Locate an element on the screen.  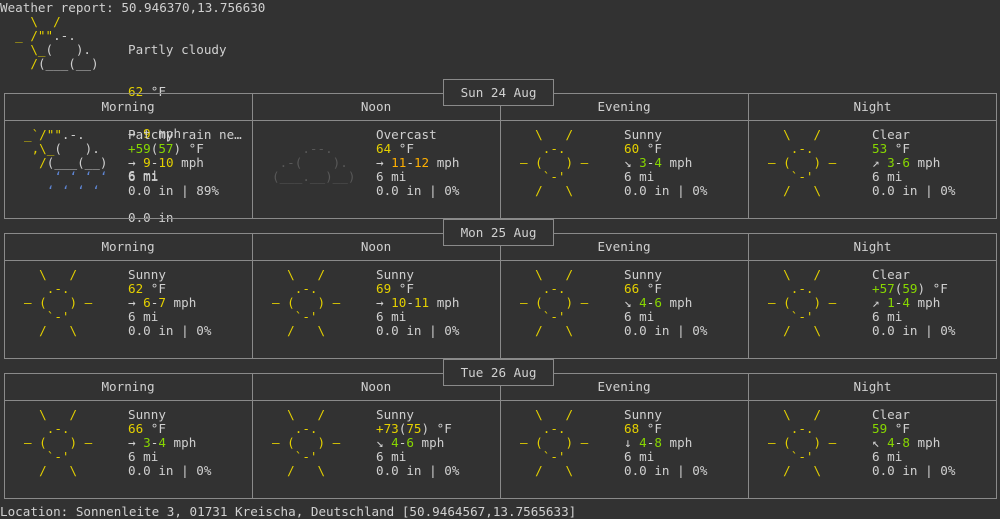
header-separator is located at coordinates (500, 260).